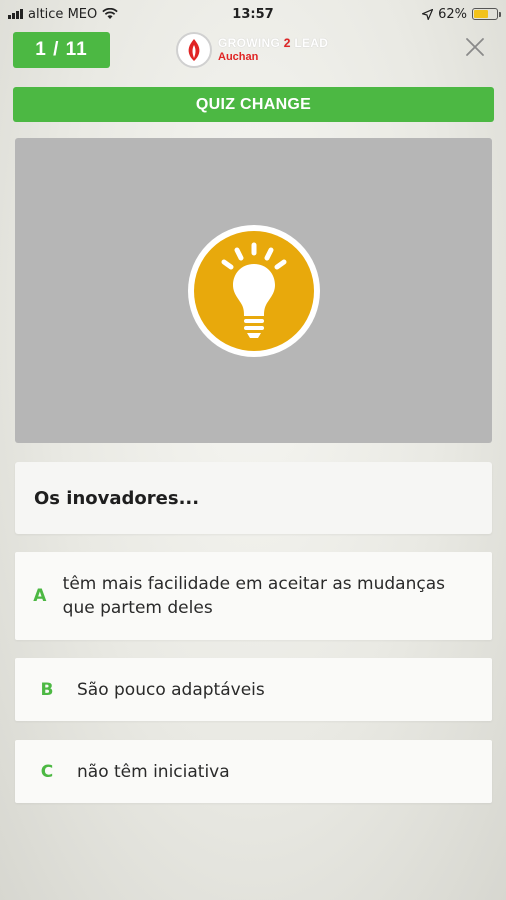 The width and height of the screenshot is (506, 900). What do you see at coordinates (194, 50) in the screenshot?
I see `logo-emblem-icon` at bounding box center [194, 50].